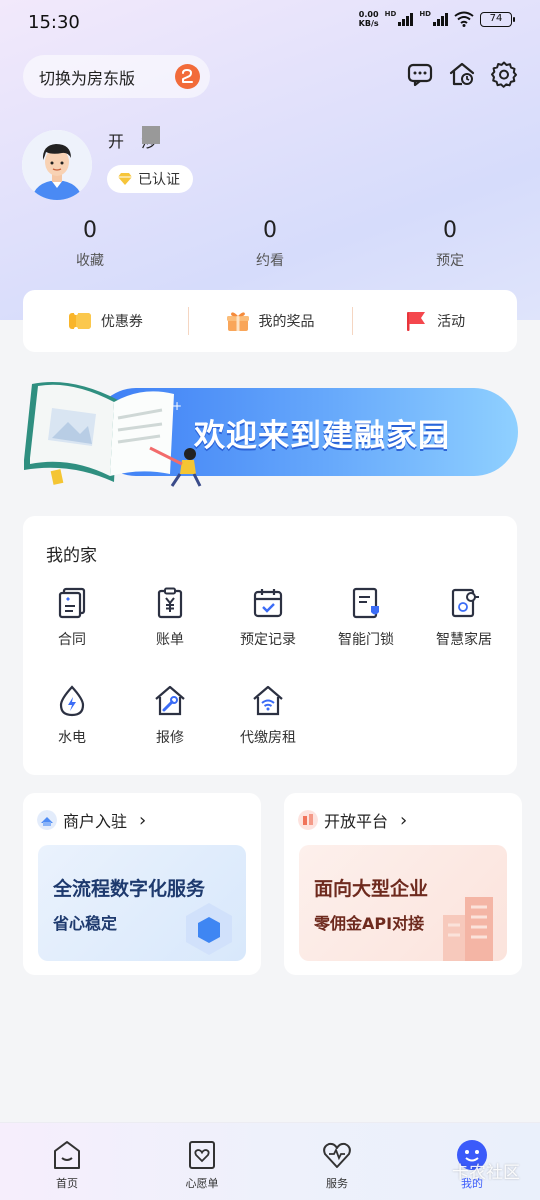 The height and width of the screenshot is (1200, 540). I want to click on merchant-card: 商户入驻 › 全流程数字化服务 省心稳定, so click(142, 884).